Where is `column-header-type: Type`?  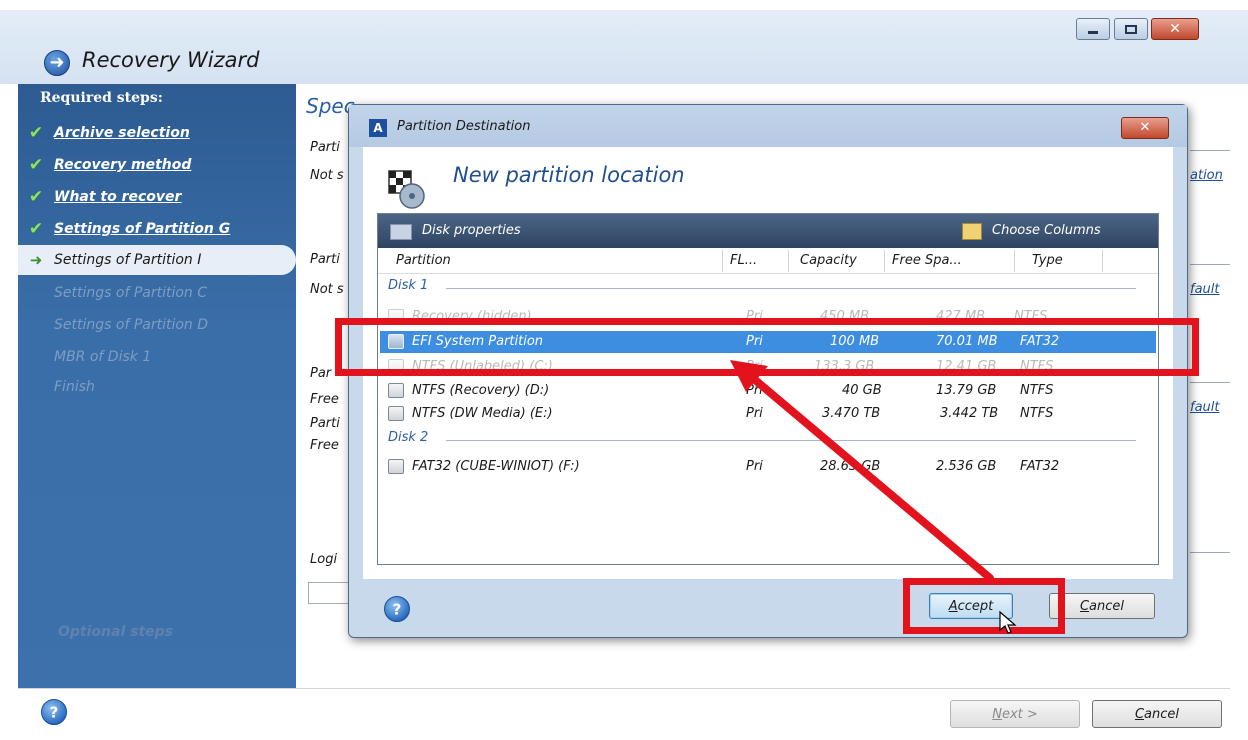 column-header-type: Type is located at coordinates (1047, 260).